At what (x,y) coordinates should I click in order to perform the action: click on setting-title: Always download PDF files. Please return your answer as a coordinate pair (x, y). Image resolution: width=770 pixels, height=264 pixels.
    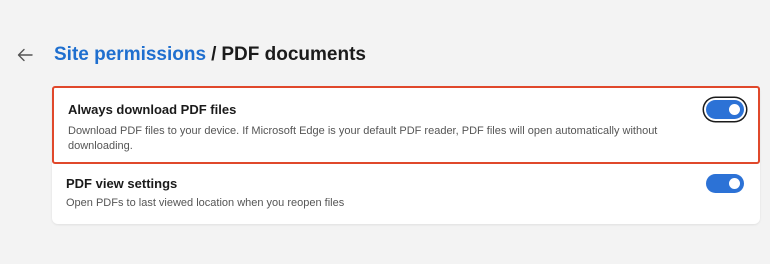
    Looking at the image, I should click on (152, 109).